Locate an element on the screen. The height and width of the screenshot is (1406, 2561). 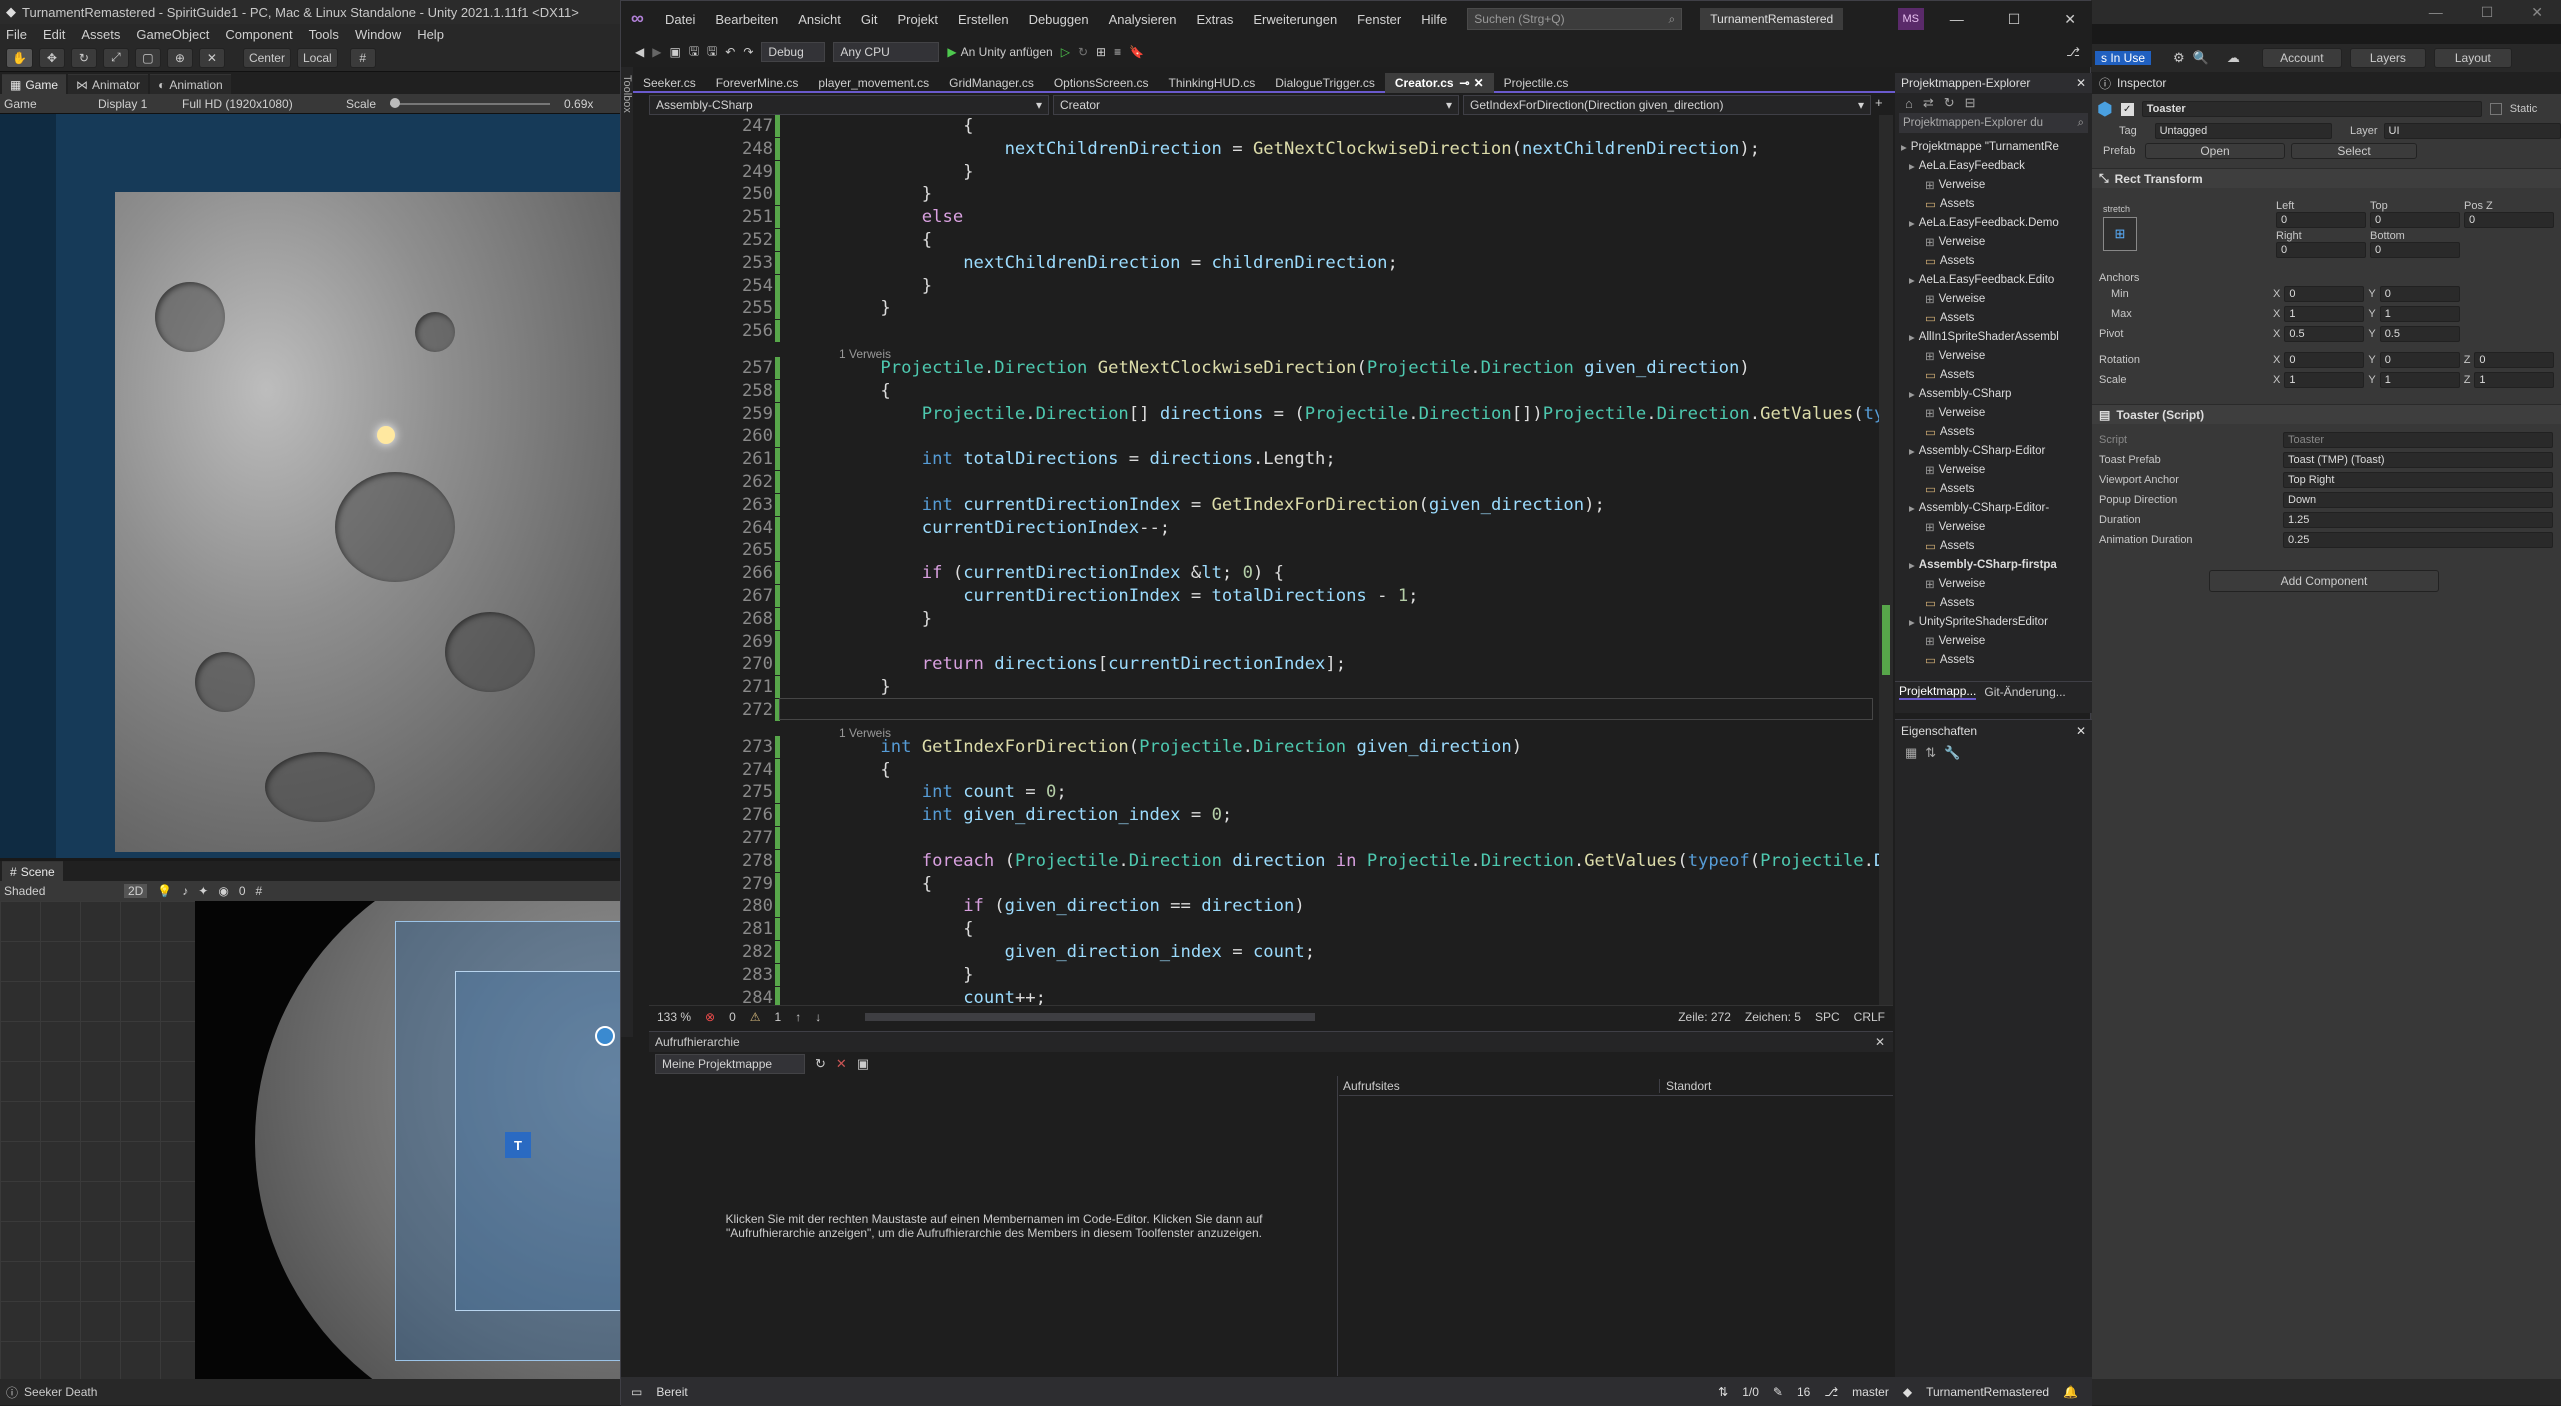
remove-icon: ✕ is located at coordinates (841, 1064).